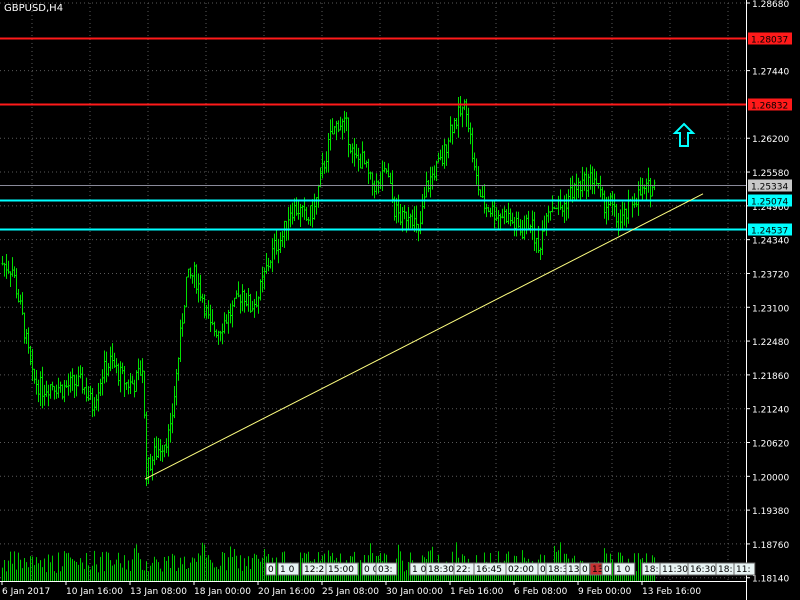 The width and height of the screenshot is (800, 600). Describe the element at coordinates (414, 592) in the screenshot. I see `x-tick-label: 30 Jan 00:00` at that location.